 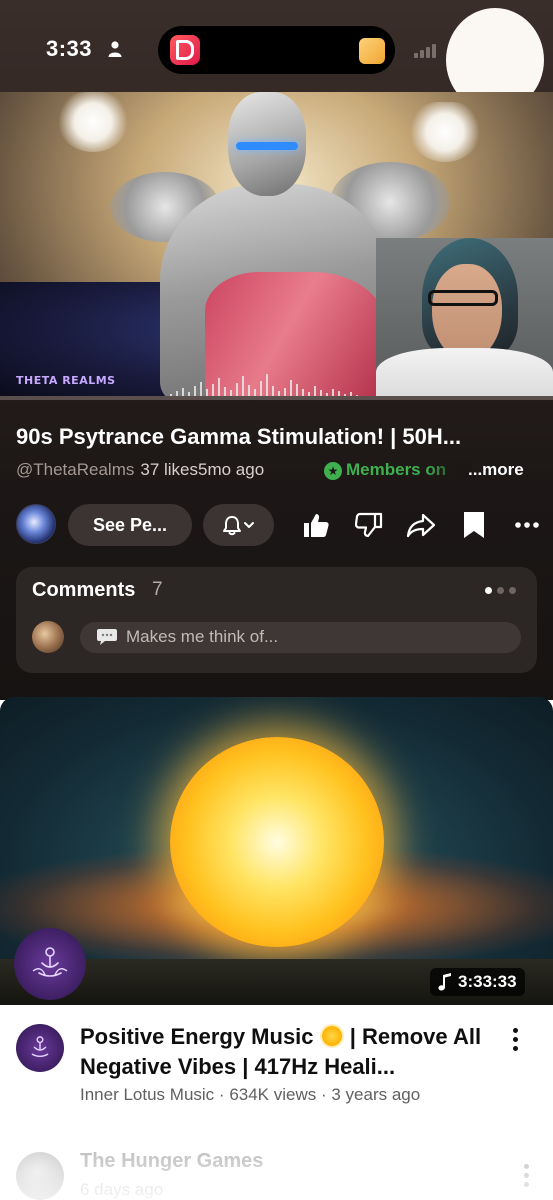 I want to click on dislike-button, so click(x=370, y=525).